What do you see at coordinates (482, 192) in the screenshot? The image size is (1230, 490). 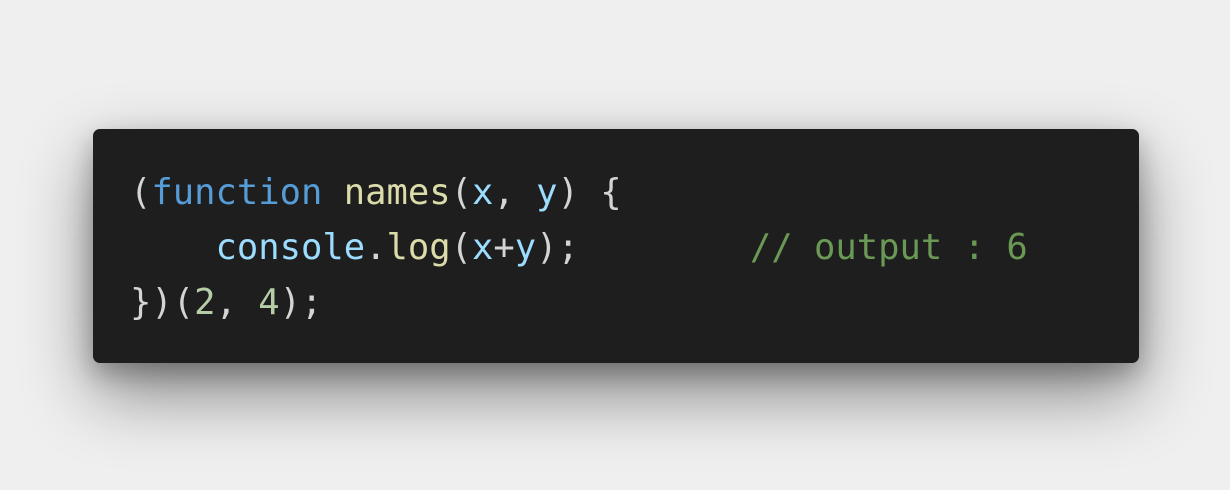 I see `token-param-x: x` at bounding box center [482, 192].